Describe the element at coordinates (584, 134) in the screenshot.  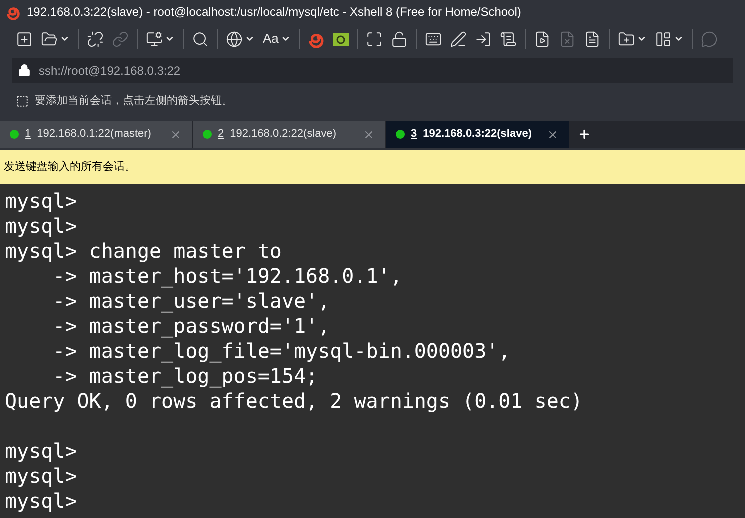
I see `add-tab-icon` at that location.